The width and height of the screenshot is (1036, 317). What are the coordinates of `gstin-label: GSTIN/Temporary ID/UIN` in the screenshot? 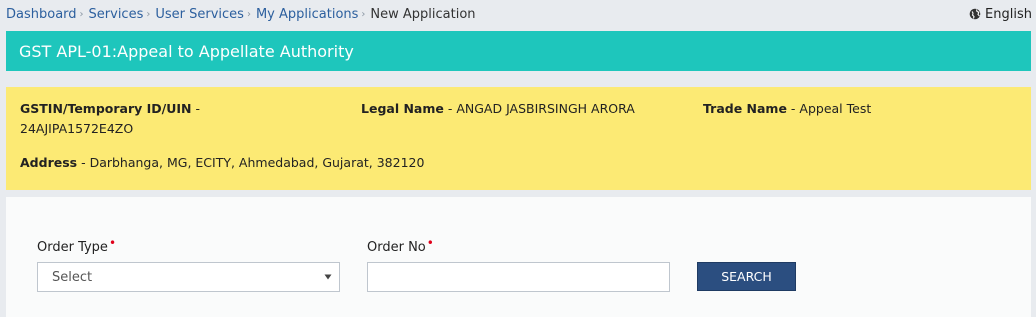 It's located at (106, 108).